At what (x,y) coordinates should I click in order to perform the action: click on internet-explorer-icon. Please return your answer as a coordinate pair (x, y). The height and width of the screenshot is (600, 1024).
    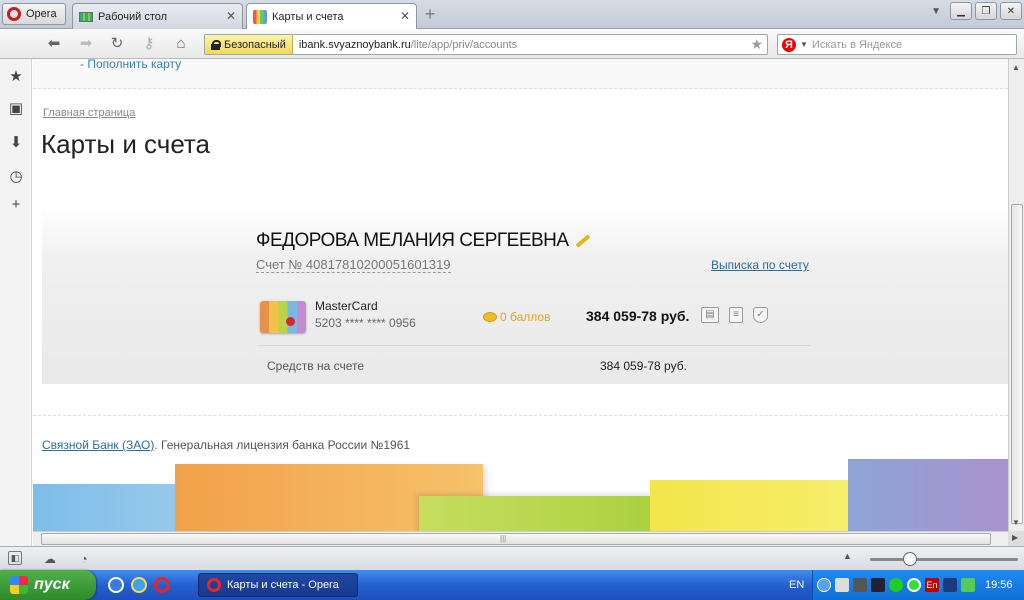
    Looking at the image, I should click on (139, 585).